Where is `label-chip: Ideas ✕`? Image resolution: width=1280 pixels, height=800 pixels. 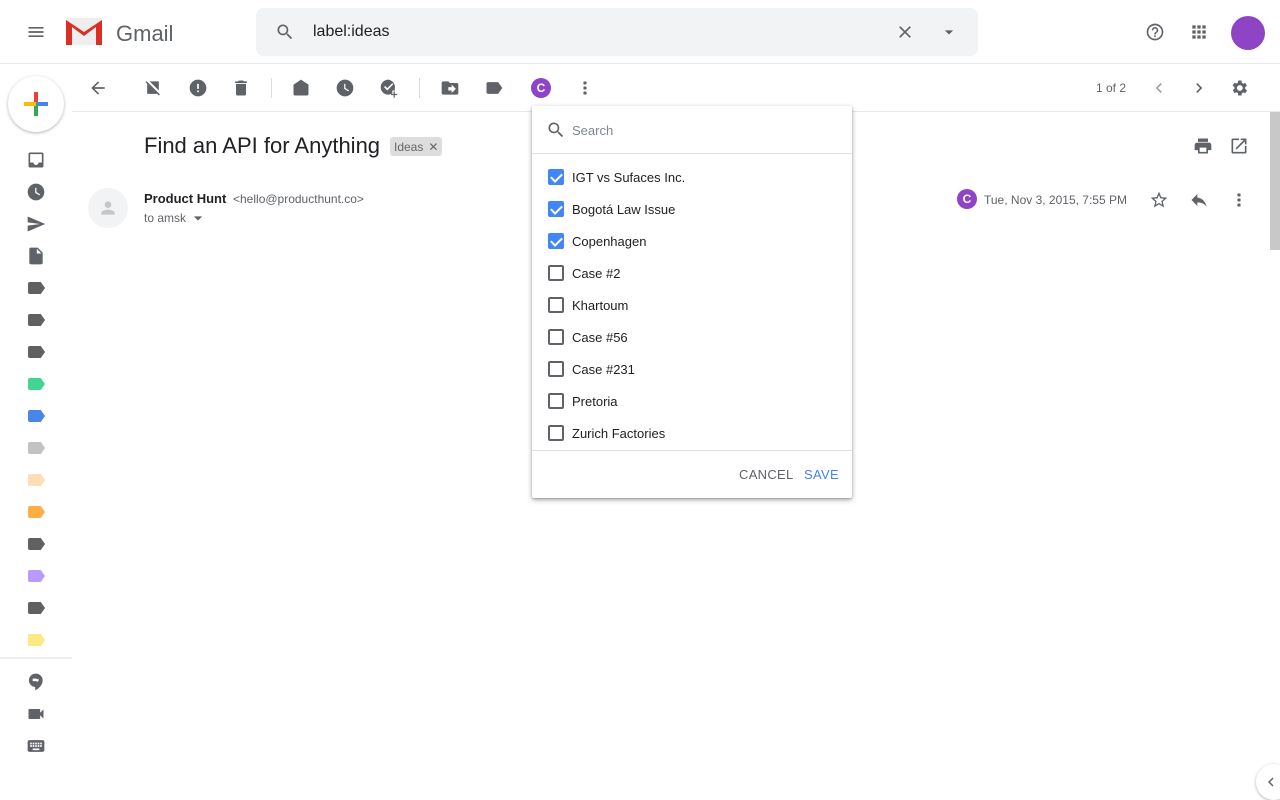 label-chip: Ideas ✕ is located at coordinates (416, 146).